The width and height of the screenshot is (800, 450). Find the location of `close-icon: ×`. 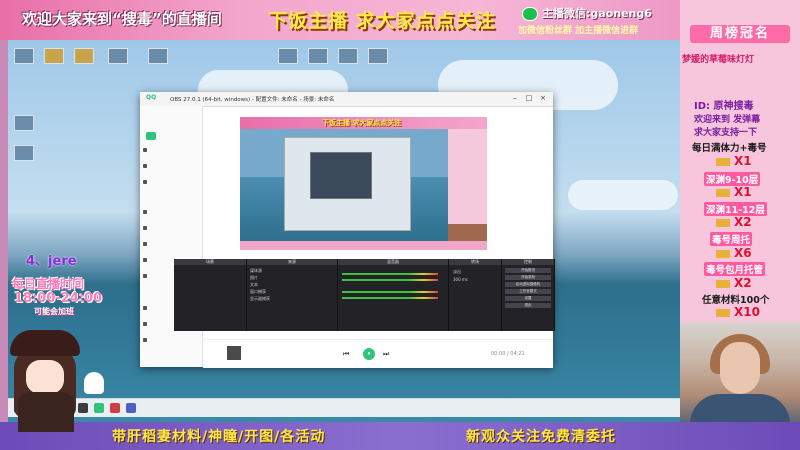

close-icon: × is located at coordinates (543, 98).